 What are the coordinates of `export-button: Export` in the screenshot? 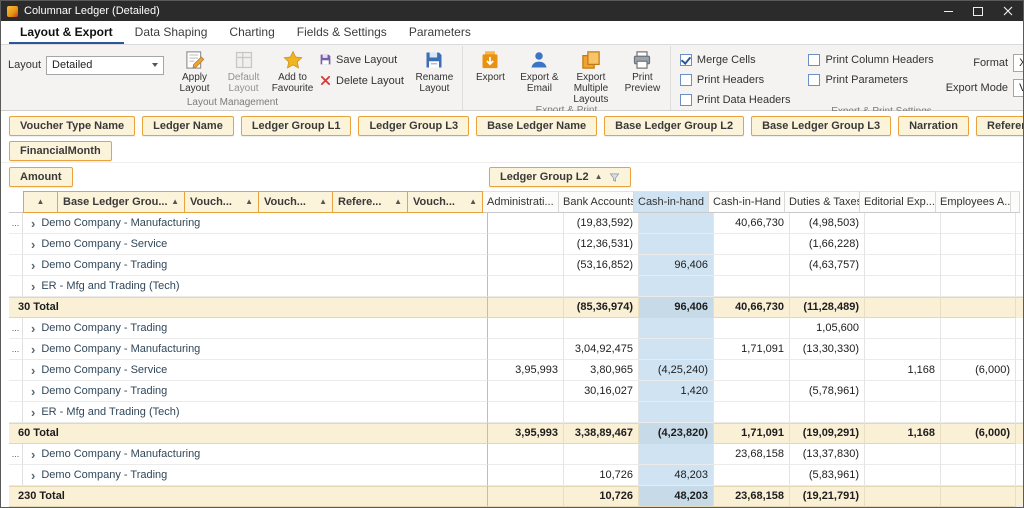 It's located at (490, 65).